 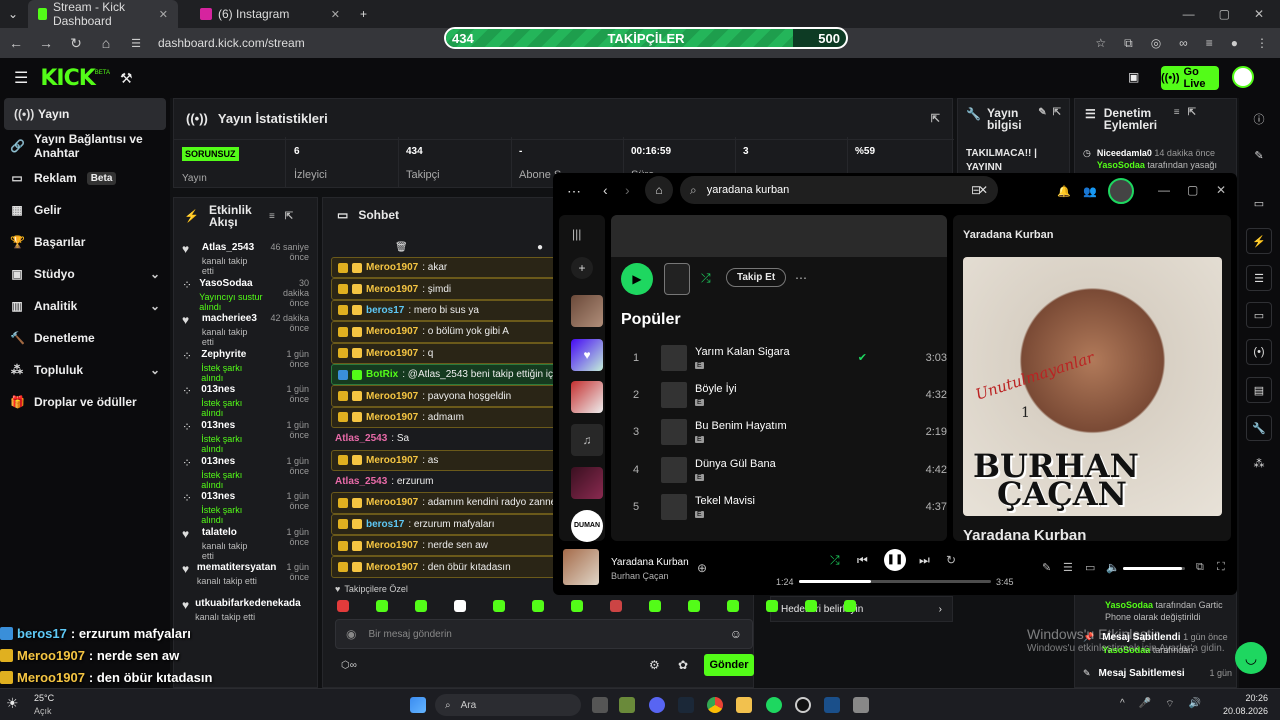 I want to click on browse-icon: ⊟, so click(x=976, y=190).